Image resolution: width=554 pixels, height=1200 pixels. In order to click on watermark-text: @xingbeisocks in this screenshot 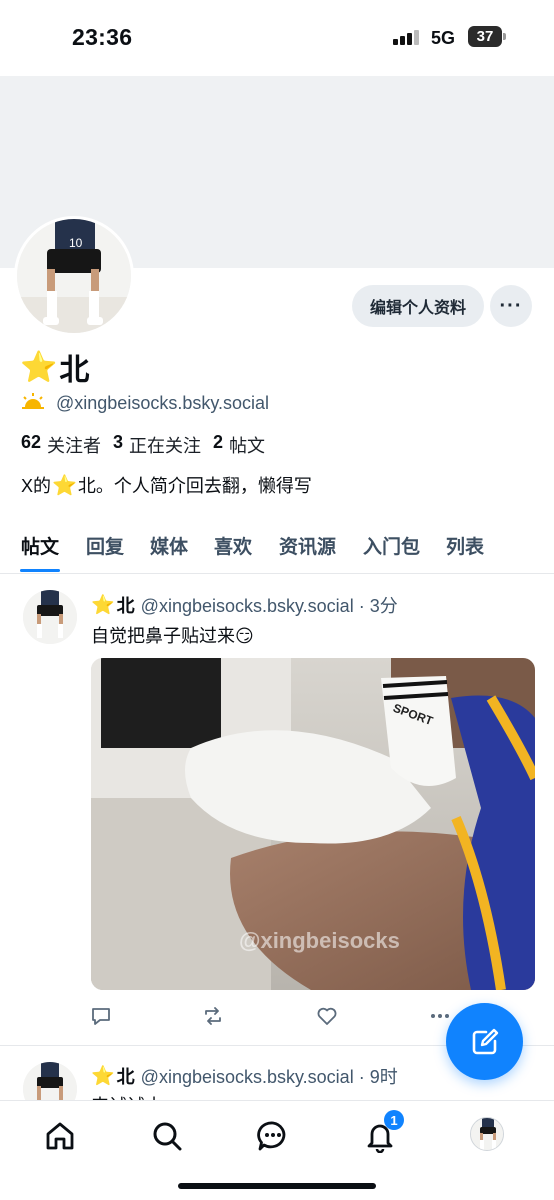, I will do `click(319, 940)`.